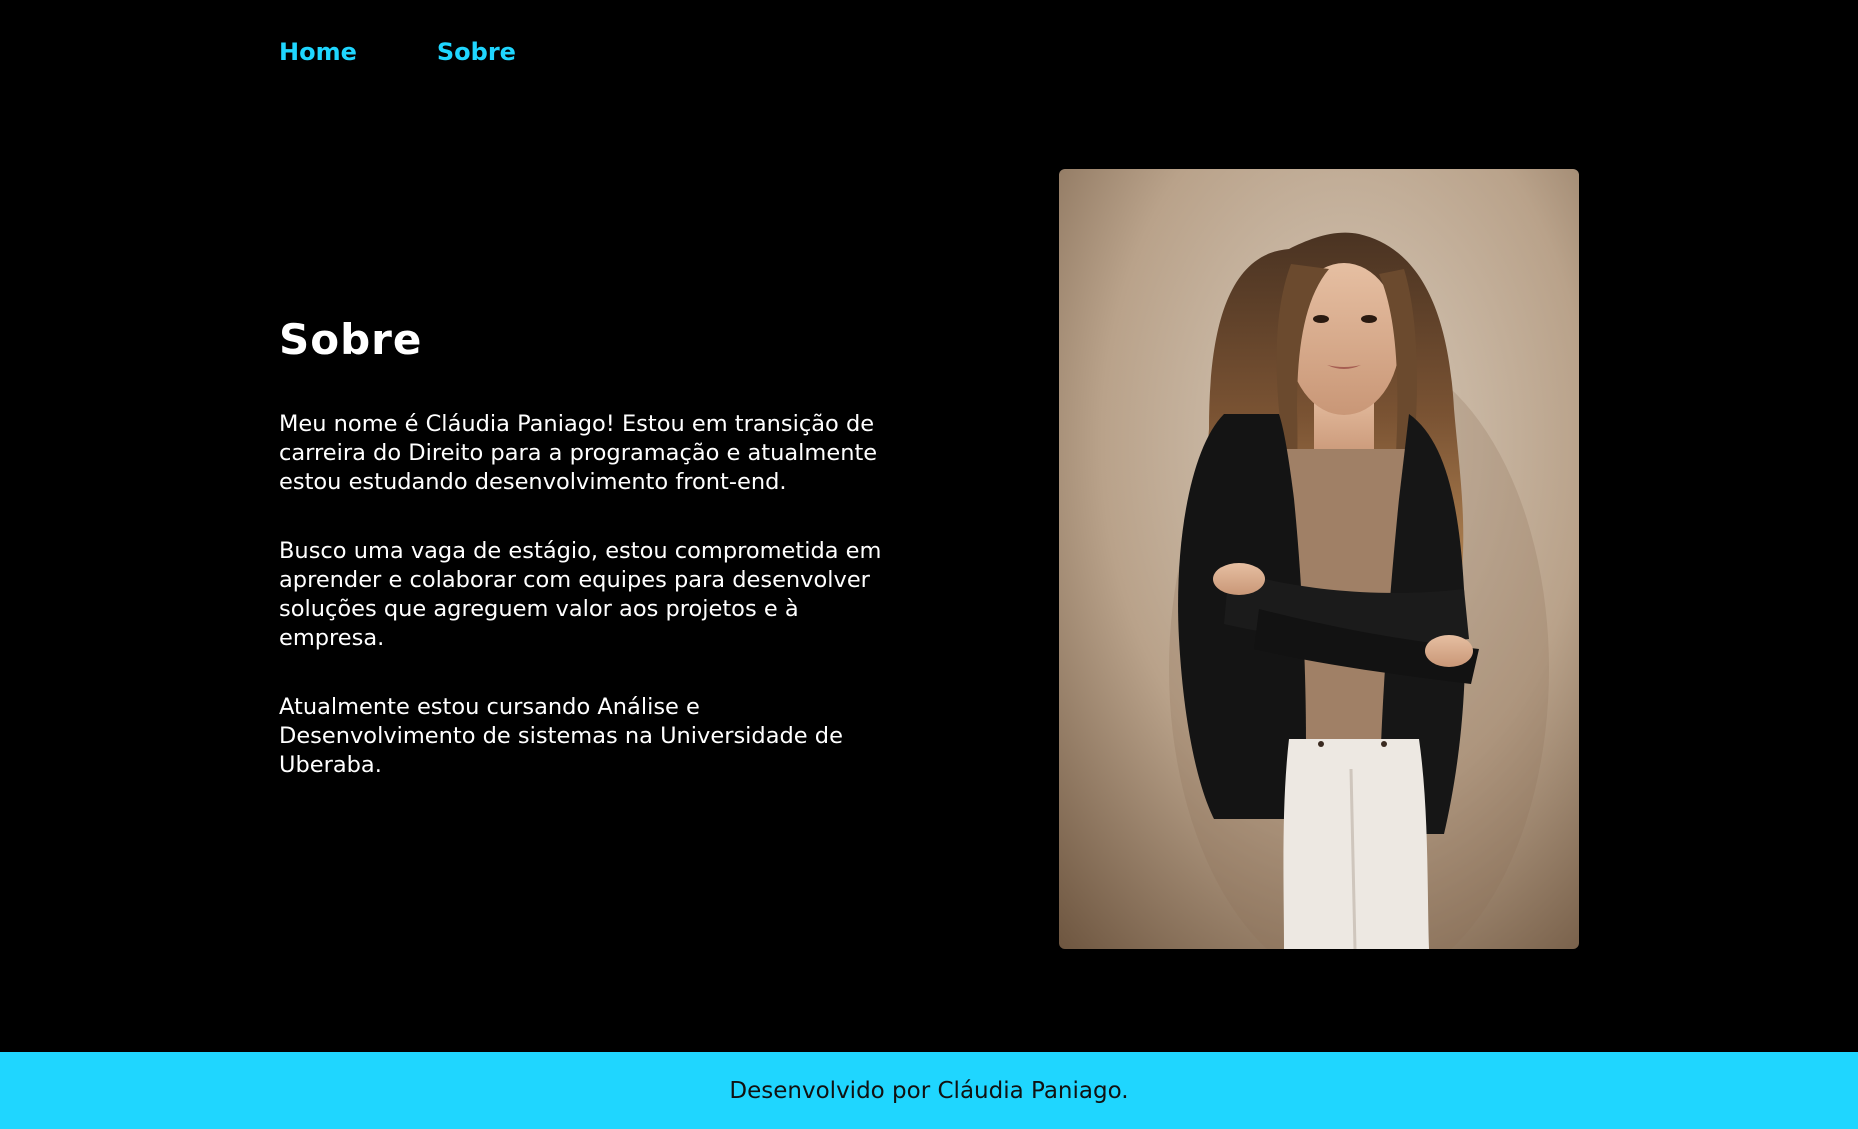 Image resolution: width=1858 pixels, height=1129 pixels. Describe the element at coordinates (397, 52) in the screenshot. I see `main-nav: Home Sobre` at that location.